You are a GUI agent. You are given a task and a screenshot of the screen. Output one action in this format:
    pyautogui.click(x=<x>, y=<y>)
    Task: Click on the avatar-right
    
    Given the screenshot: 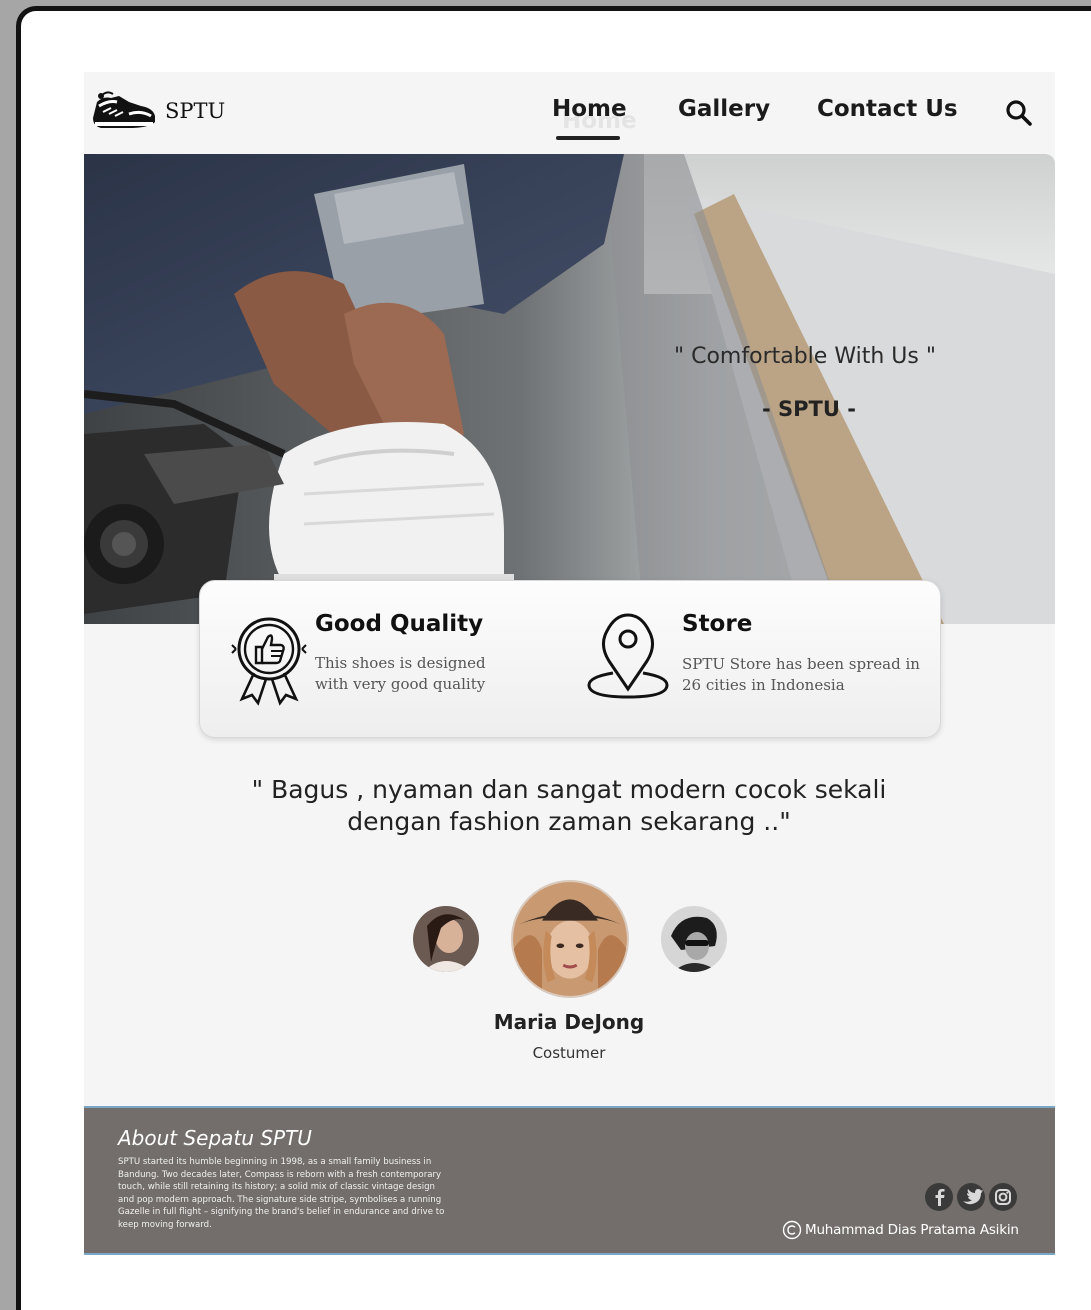 What is the action you would take?
    pyautogui.click(x=694, y=939)
    